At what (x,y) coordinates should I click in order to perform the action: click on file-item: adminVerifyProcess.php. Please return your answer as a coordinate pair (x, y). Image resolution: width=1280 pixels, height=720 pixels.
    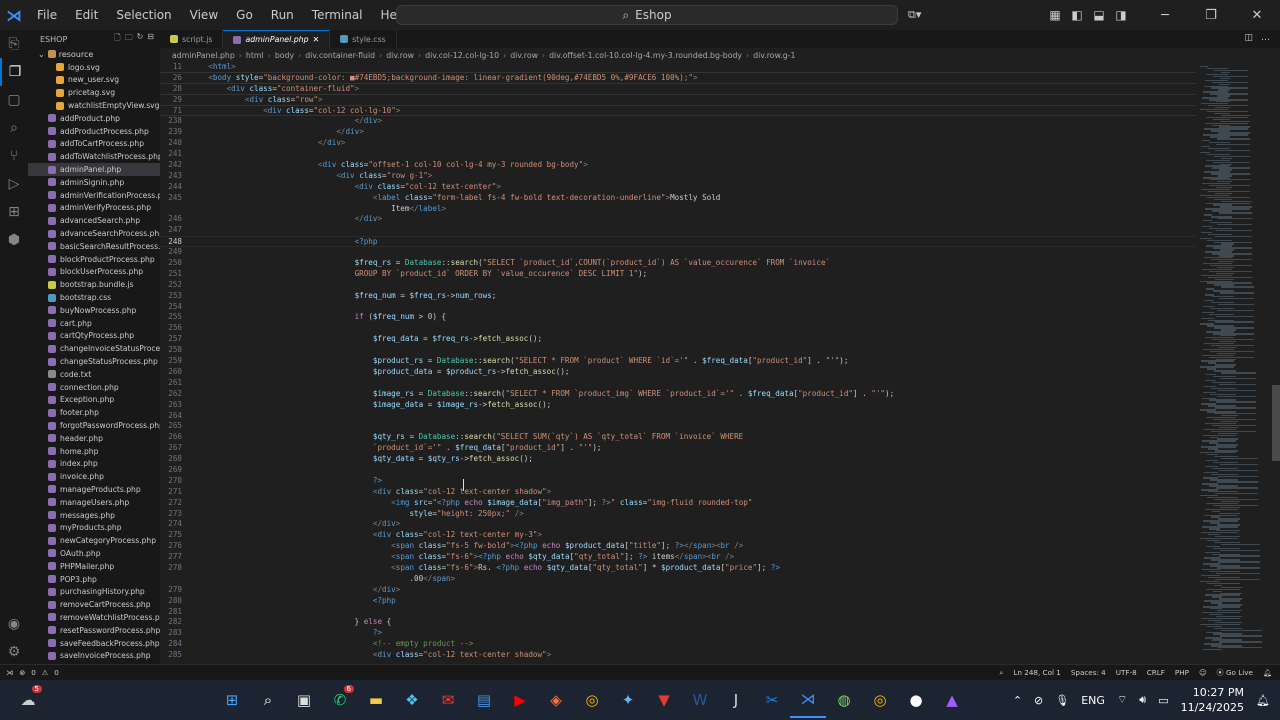
    Looking at the image, I should click on (94, 208).